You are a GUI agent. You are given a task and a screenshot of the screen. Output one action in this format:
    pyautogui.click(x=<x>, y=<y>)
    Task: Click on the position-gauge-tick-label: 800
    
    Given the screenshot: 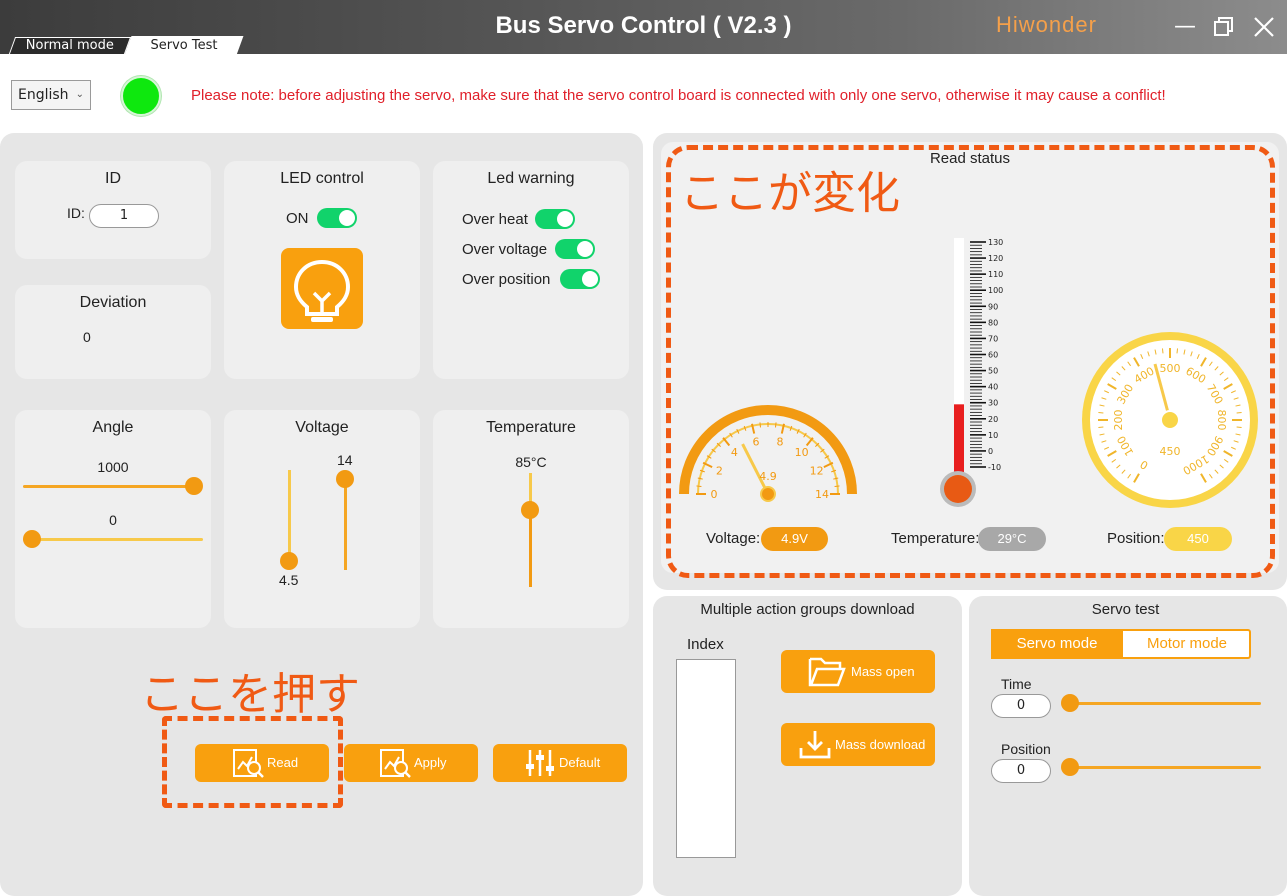 What is the action you would take?
    pyautogui.click(x=1221, y=420)
    